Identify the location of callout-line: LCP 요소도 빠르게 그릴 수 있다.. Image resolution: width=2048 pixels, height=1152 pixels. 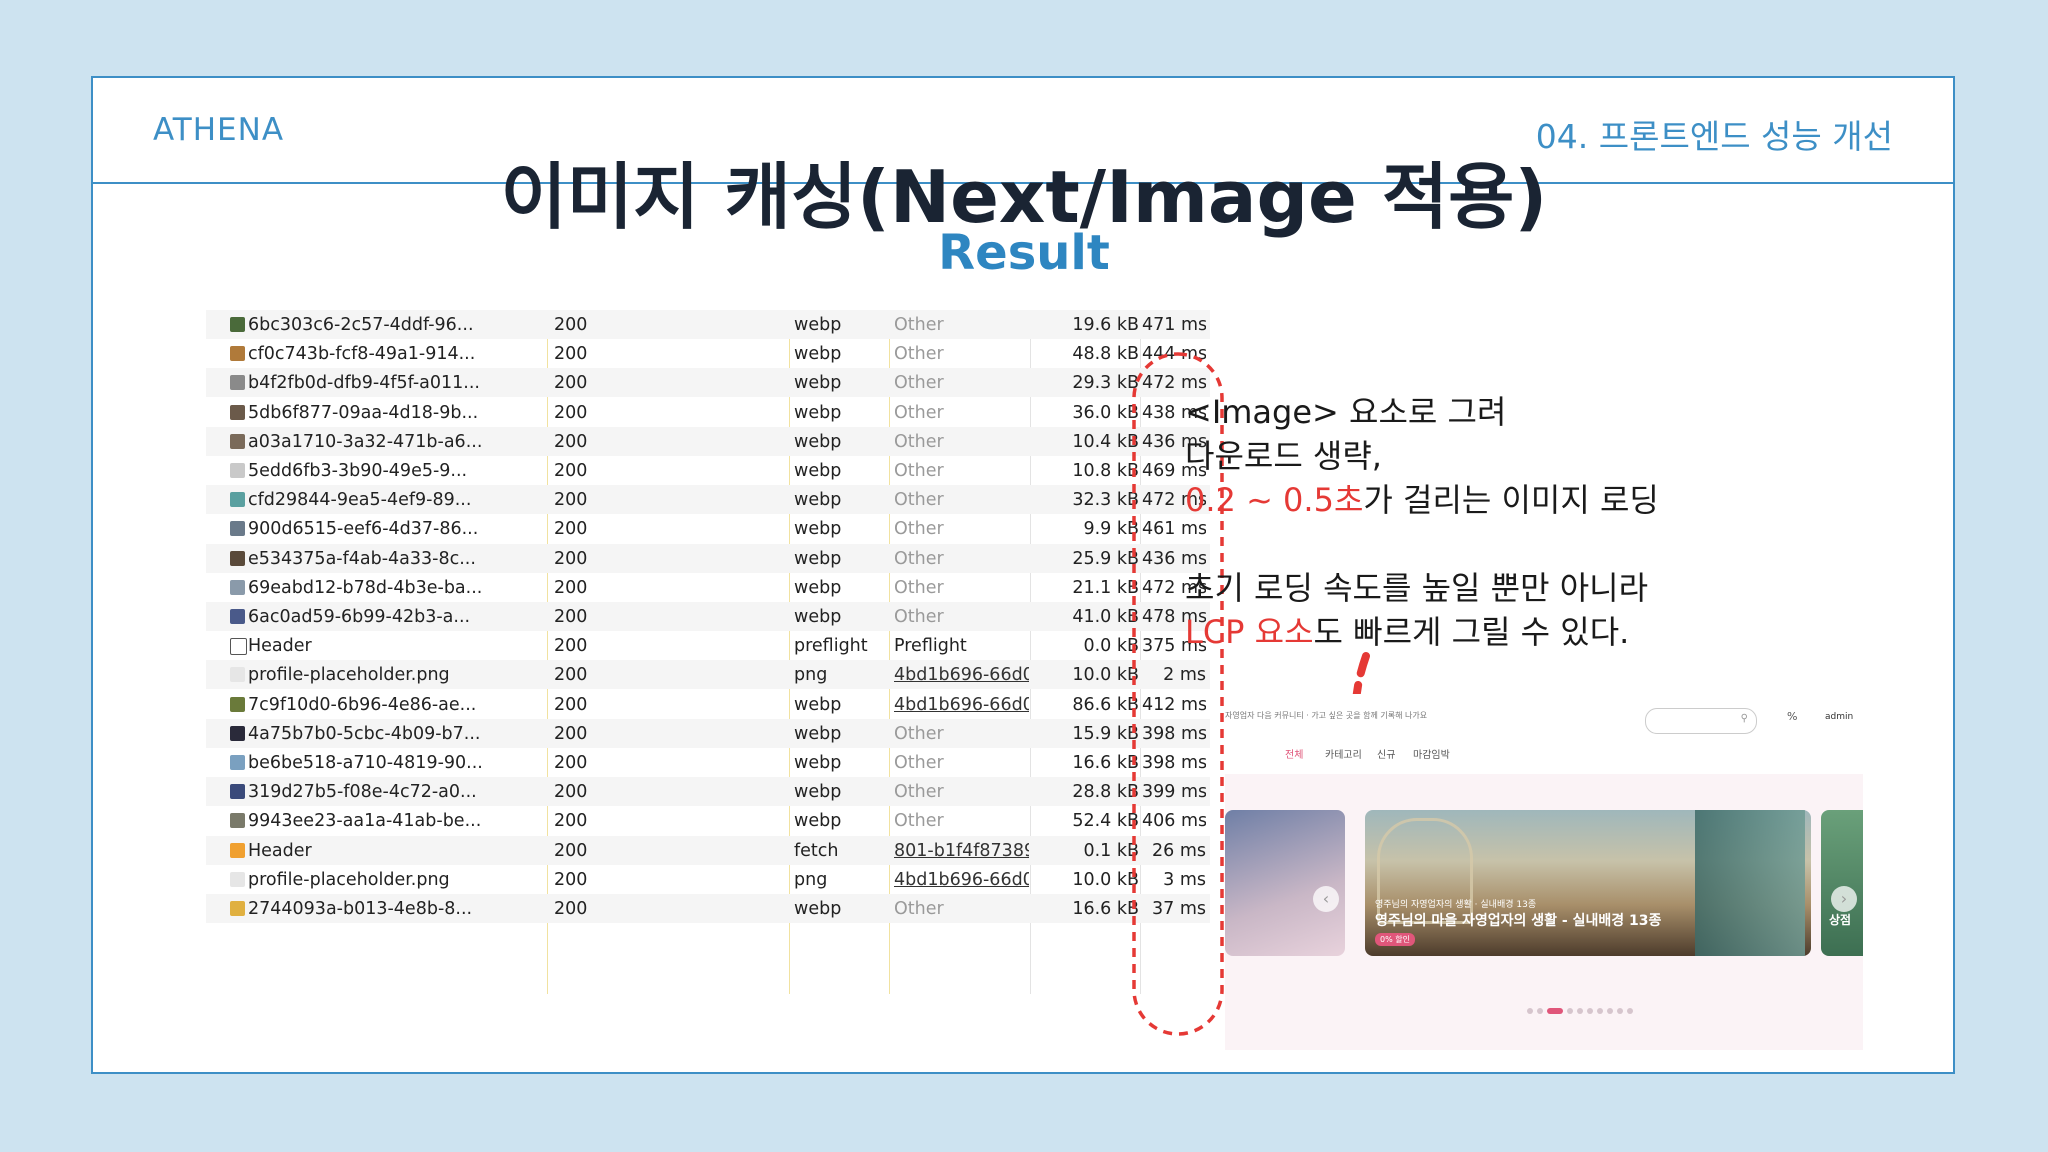
(1422, 632).